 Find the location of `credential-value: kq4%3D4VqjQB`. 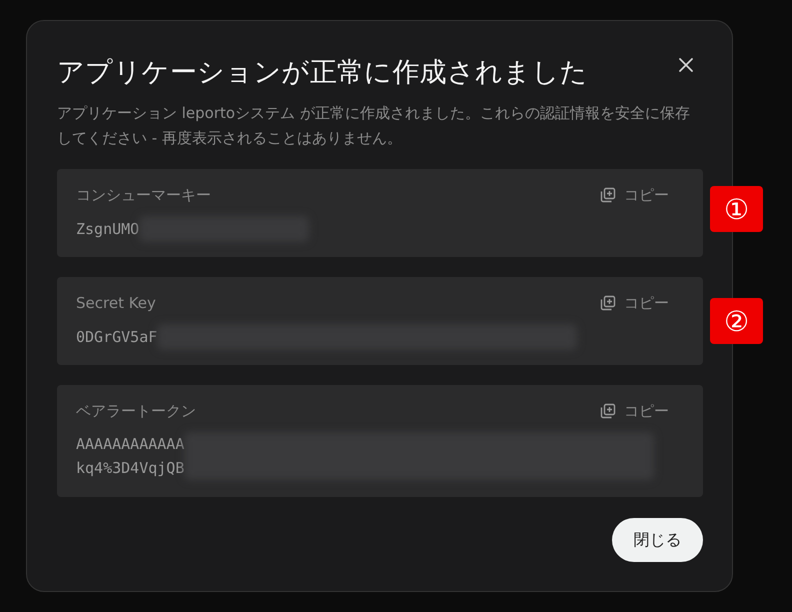

credential-value: kq4%3D4VqjQB is located at coordinates (130, 468).